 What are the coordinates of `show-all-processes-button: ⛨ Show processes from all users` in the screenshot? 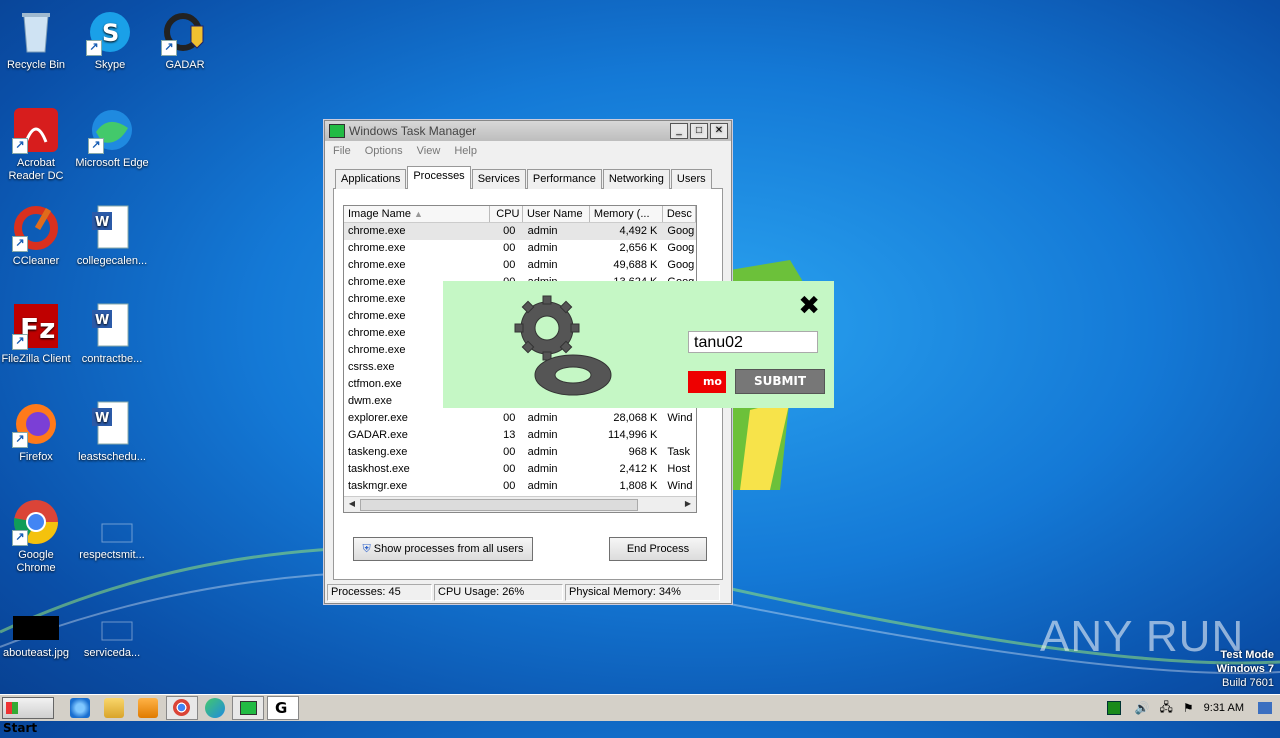 It's located at (443, 549).